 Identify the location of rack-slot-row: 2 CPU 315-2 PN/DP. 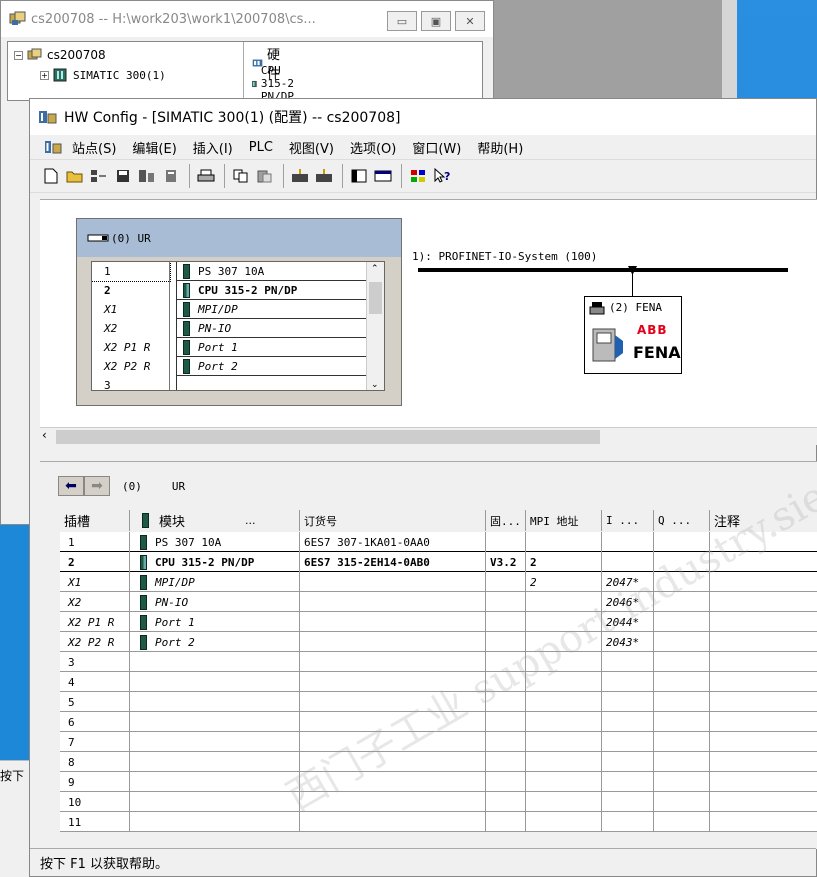
(230, 290).